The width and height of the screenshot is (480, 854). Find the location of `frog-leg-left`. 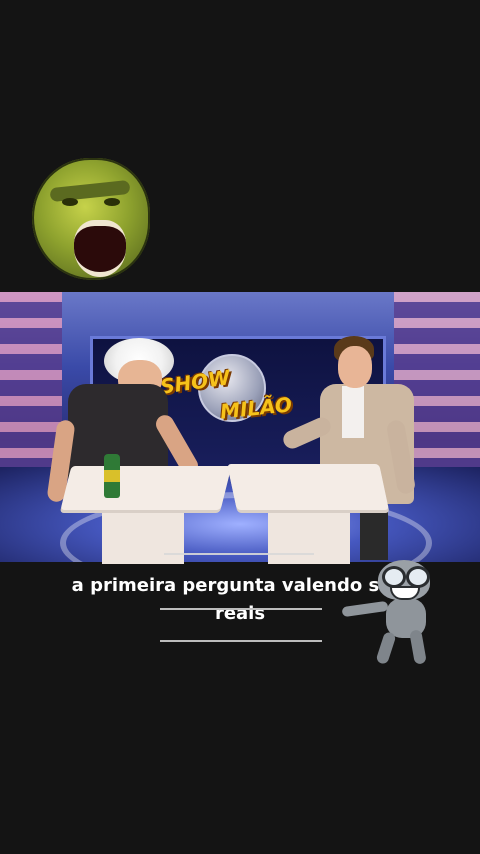

frog-leg-left is located at coordinates (386, 648).